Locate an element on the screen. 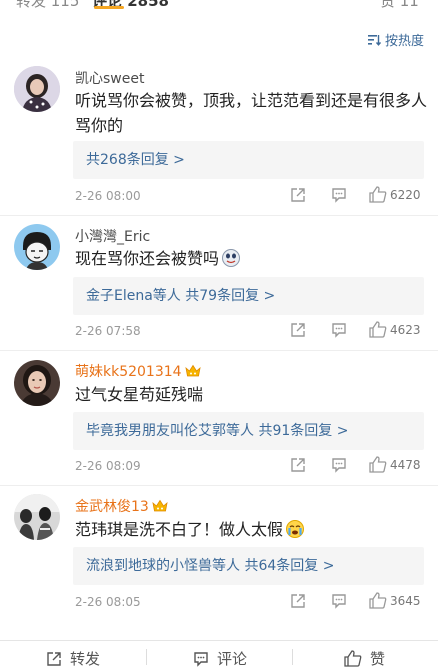  like-button: 4478 is located at coordinates (395, 464).